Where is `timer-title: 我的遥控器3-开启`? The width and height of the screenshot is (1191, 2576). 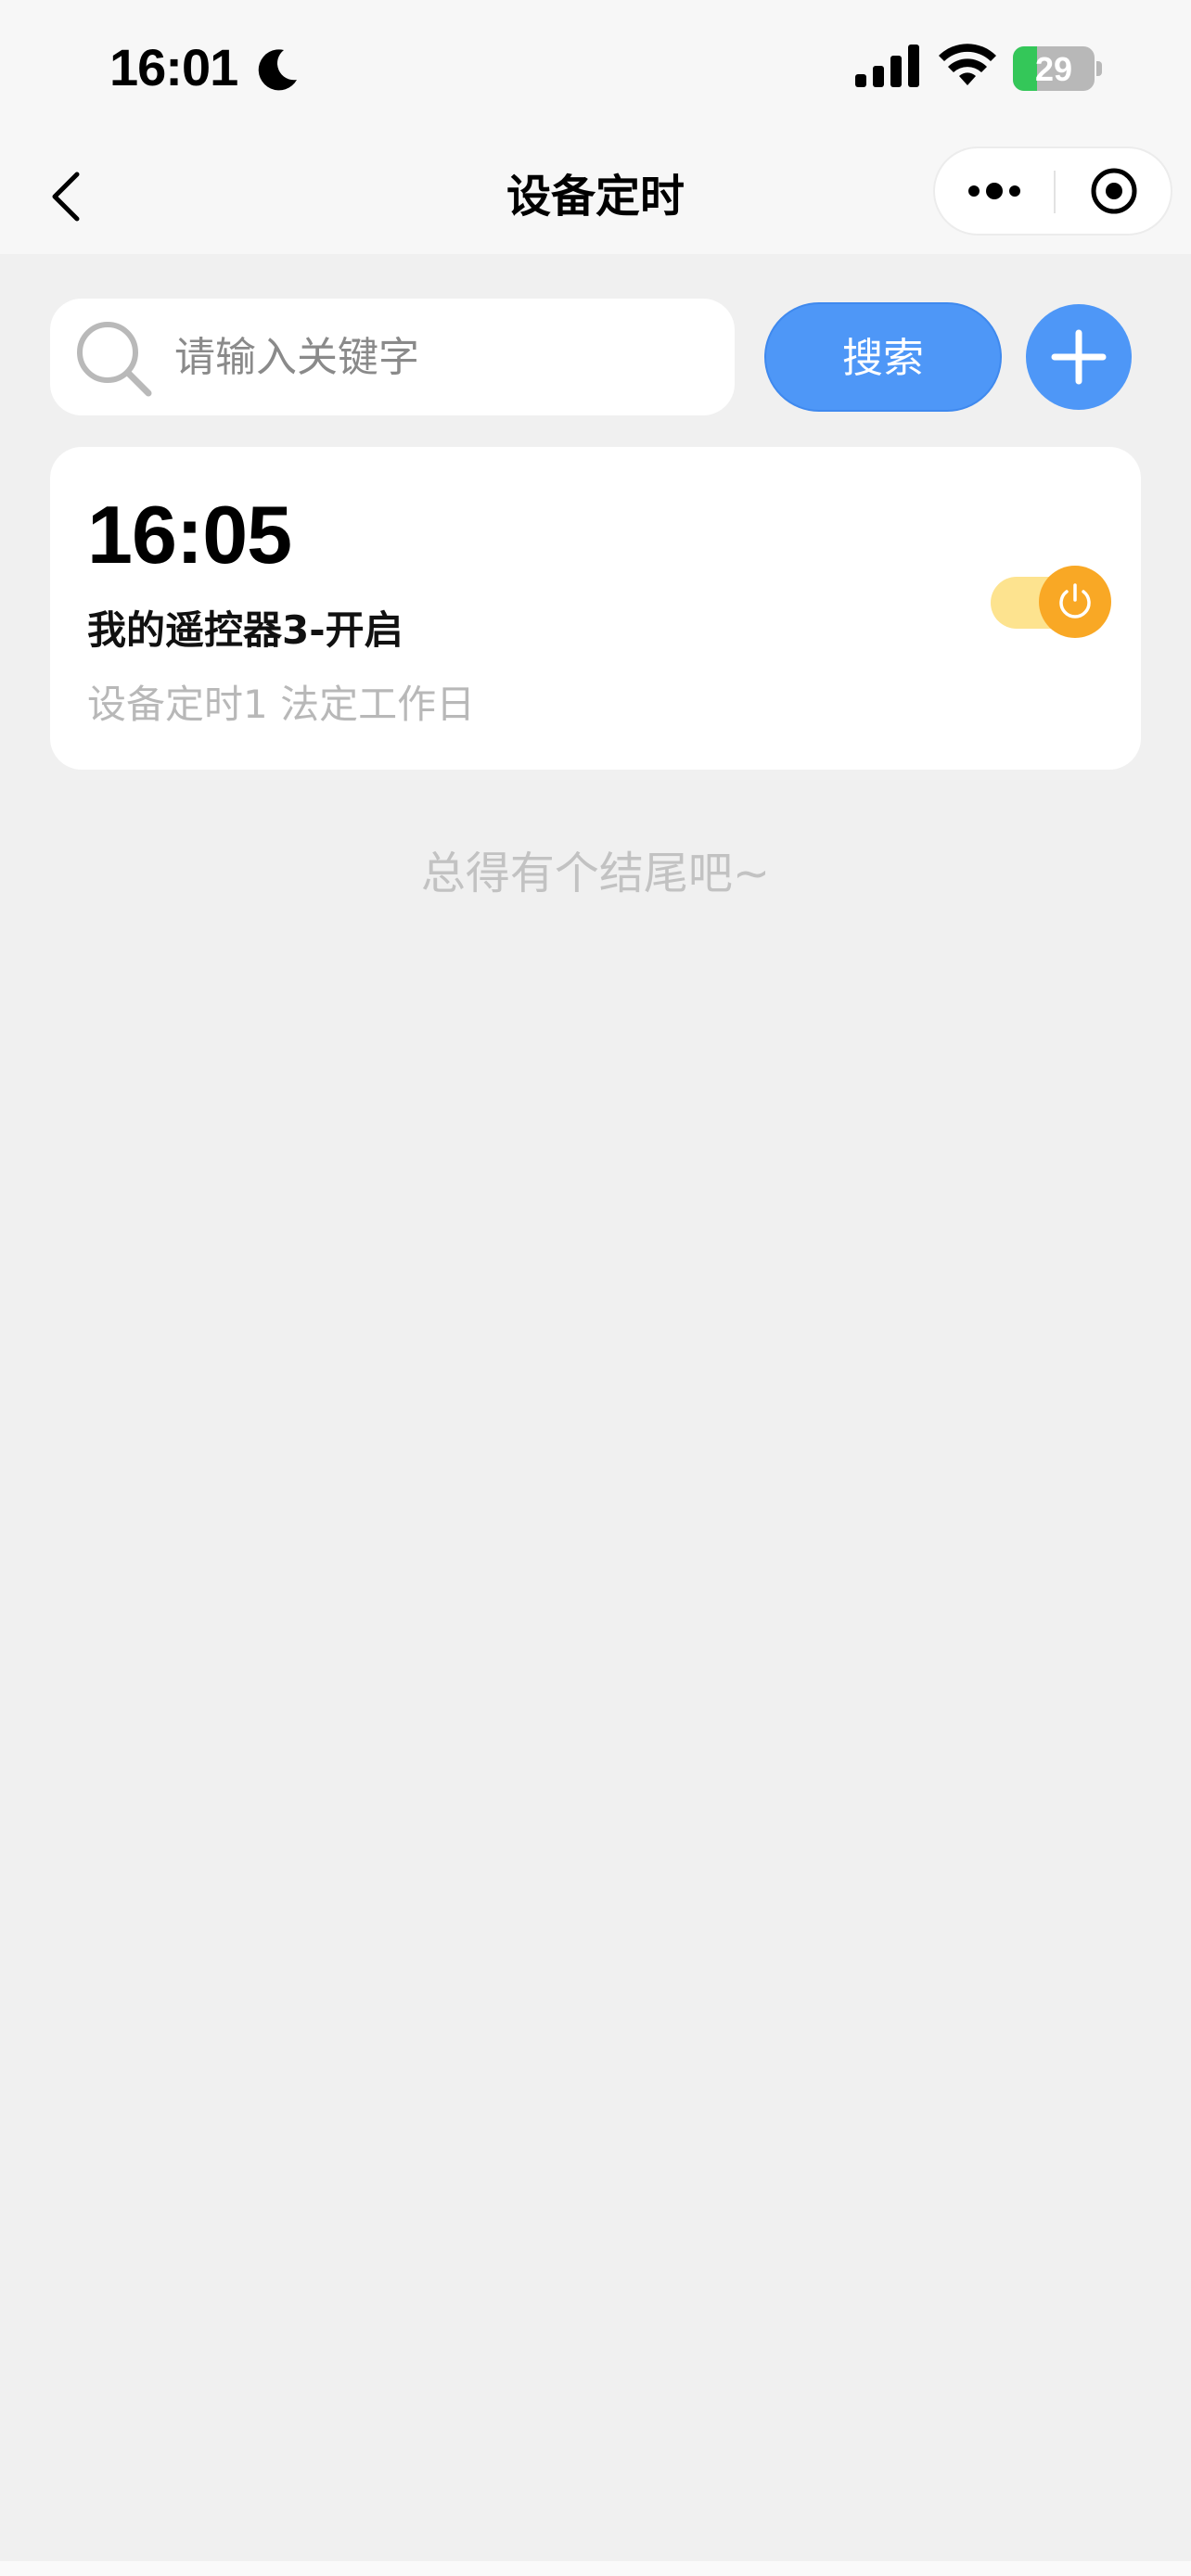 timer-title: 我的遥控器3-开启 is located at coordinates (245, 630).